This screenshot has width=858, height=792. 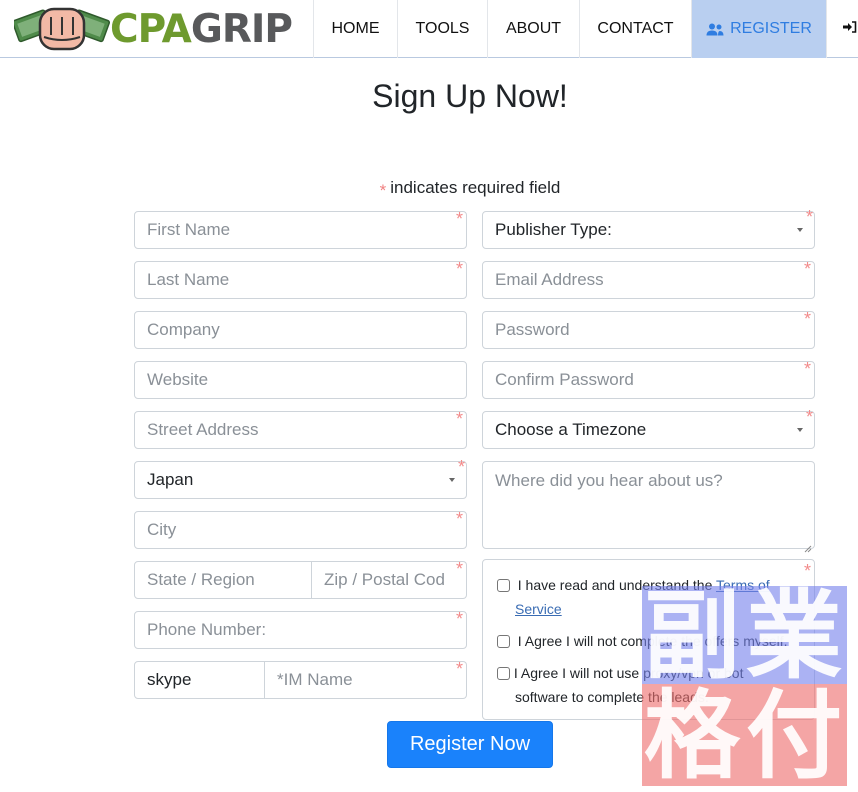 What do you see at coordinates (503, 641) in the screenshot?
I see `no-self-offers-checkbox` at bounding box center [503, 641].